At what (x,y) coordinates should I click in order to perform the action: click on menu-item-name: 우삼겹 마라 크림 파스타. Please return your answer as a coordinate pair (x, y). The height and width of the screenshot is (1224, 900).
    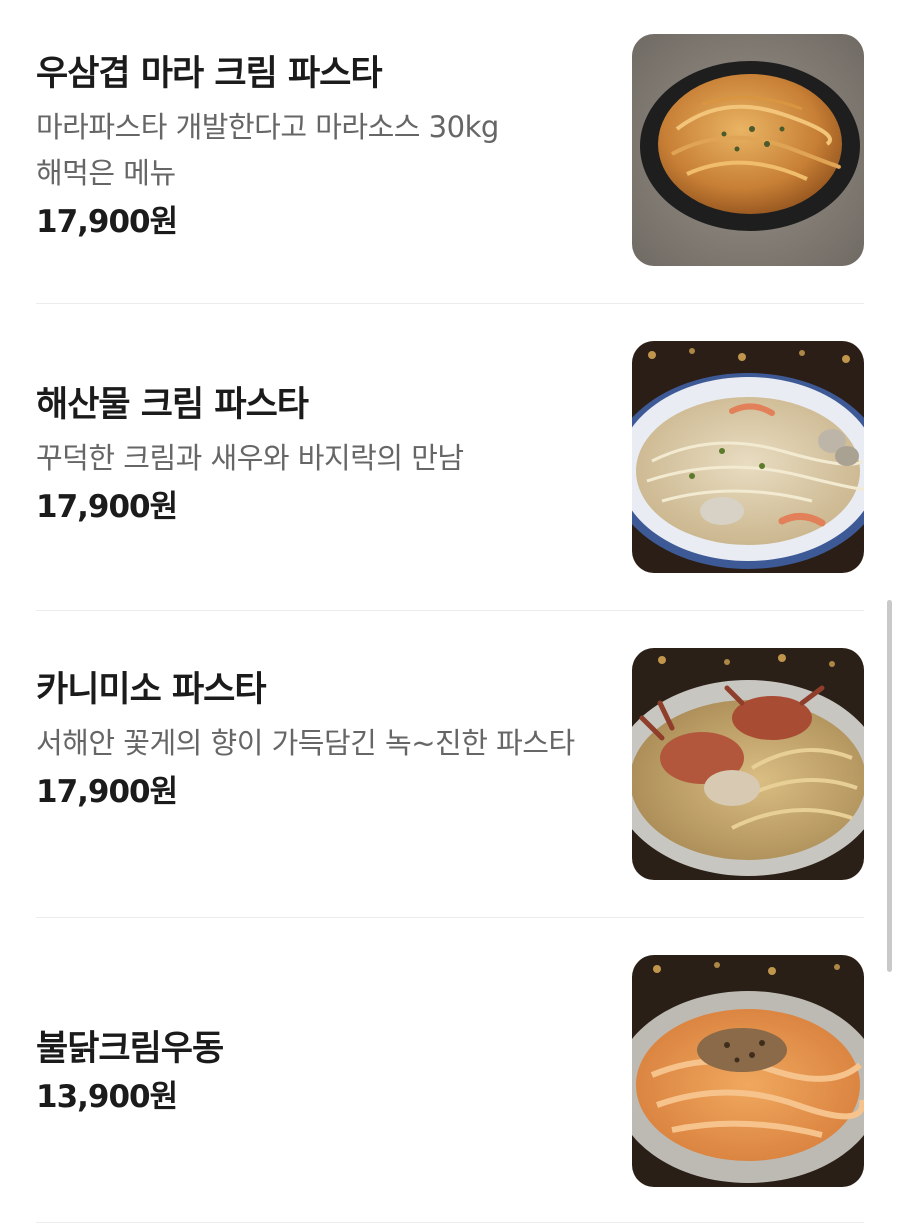
    Looking at the image, I should click on (209, 74).